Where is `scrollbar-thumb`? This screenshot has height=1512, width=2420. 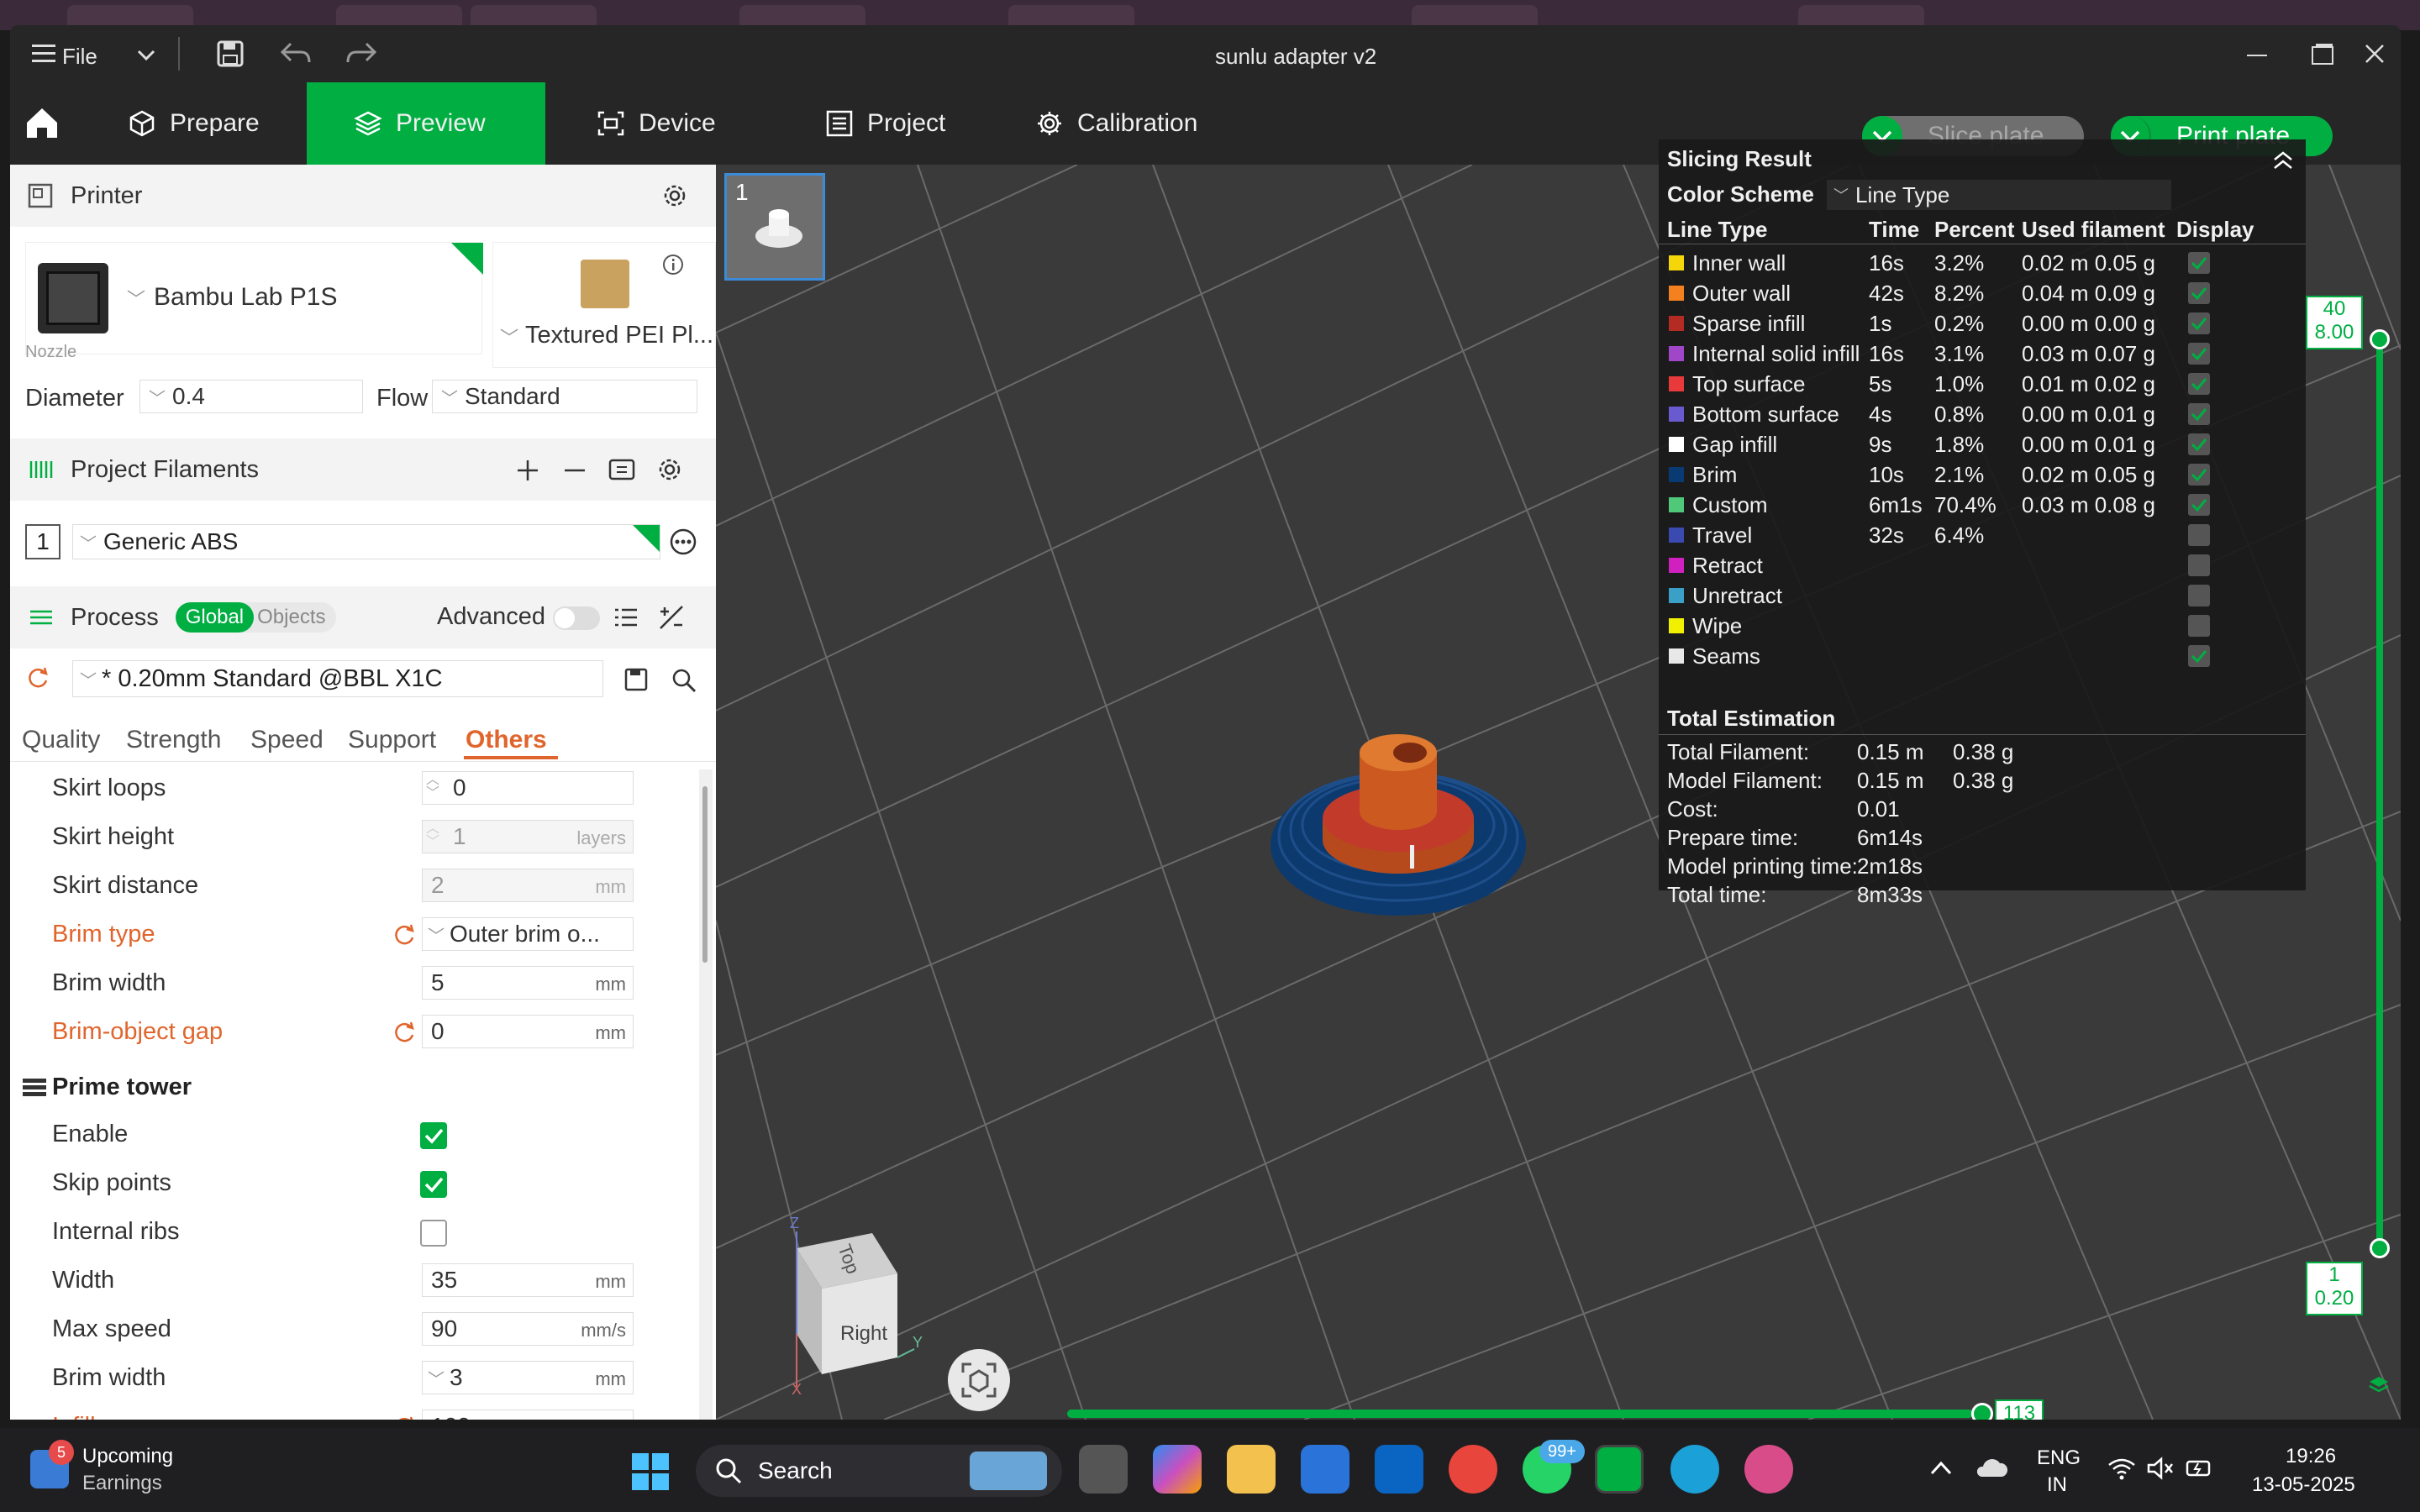
scrollbar-thumb is located at coordinates (705, 874).